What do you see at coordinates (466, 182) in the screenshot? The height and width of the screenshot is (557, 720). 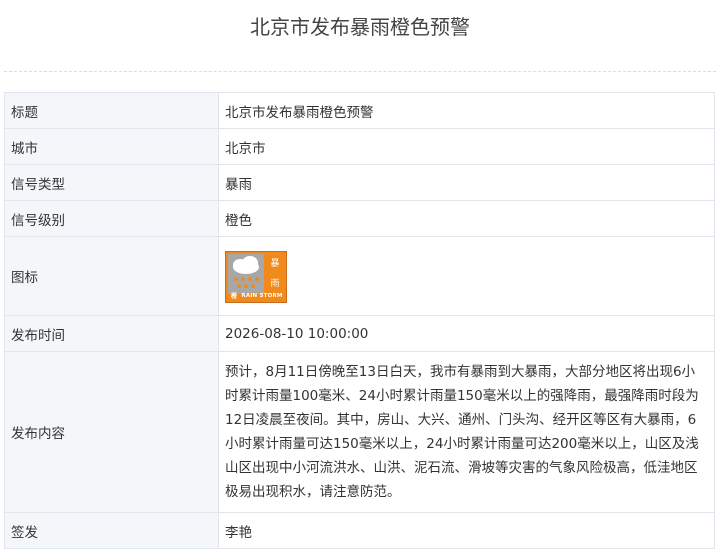 I see `row-value-signal-type: 暴雨` at bounding box center [466, 182].